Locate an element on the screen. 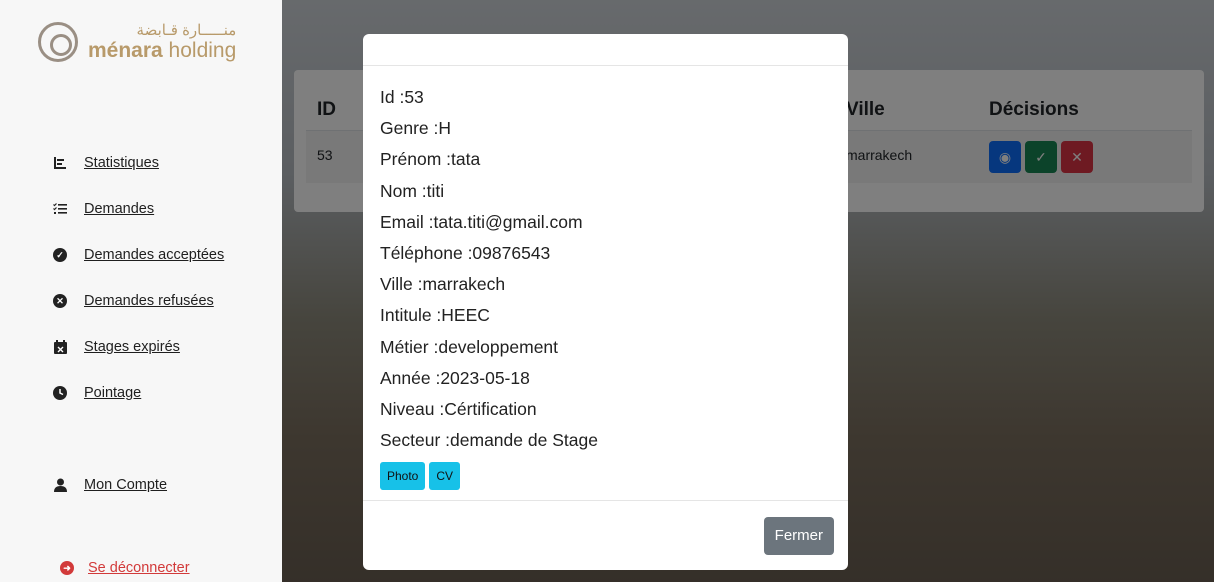 This screenshot has width=1214, height=582. photo-button: Photo is located at coordinates (403, 476).